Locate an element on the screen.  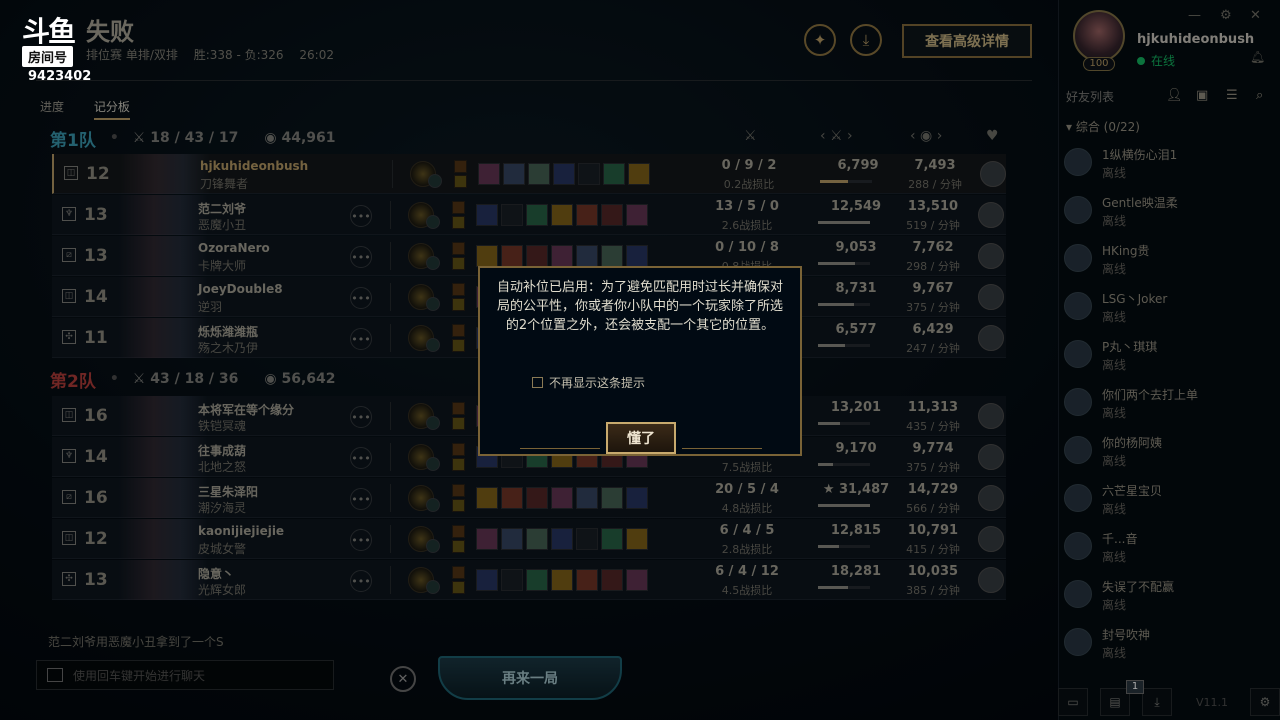
online-status: 在线 is located at coordinates (1156, 60).